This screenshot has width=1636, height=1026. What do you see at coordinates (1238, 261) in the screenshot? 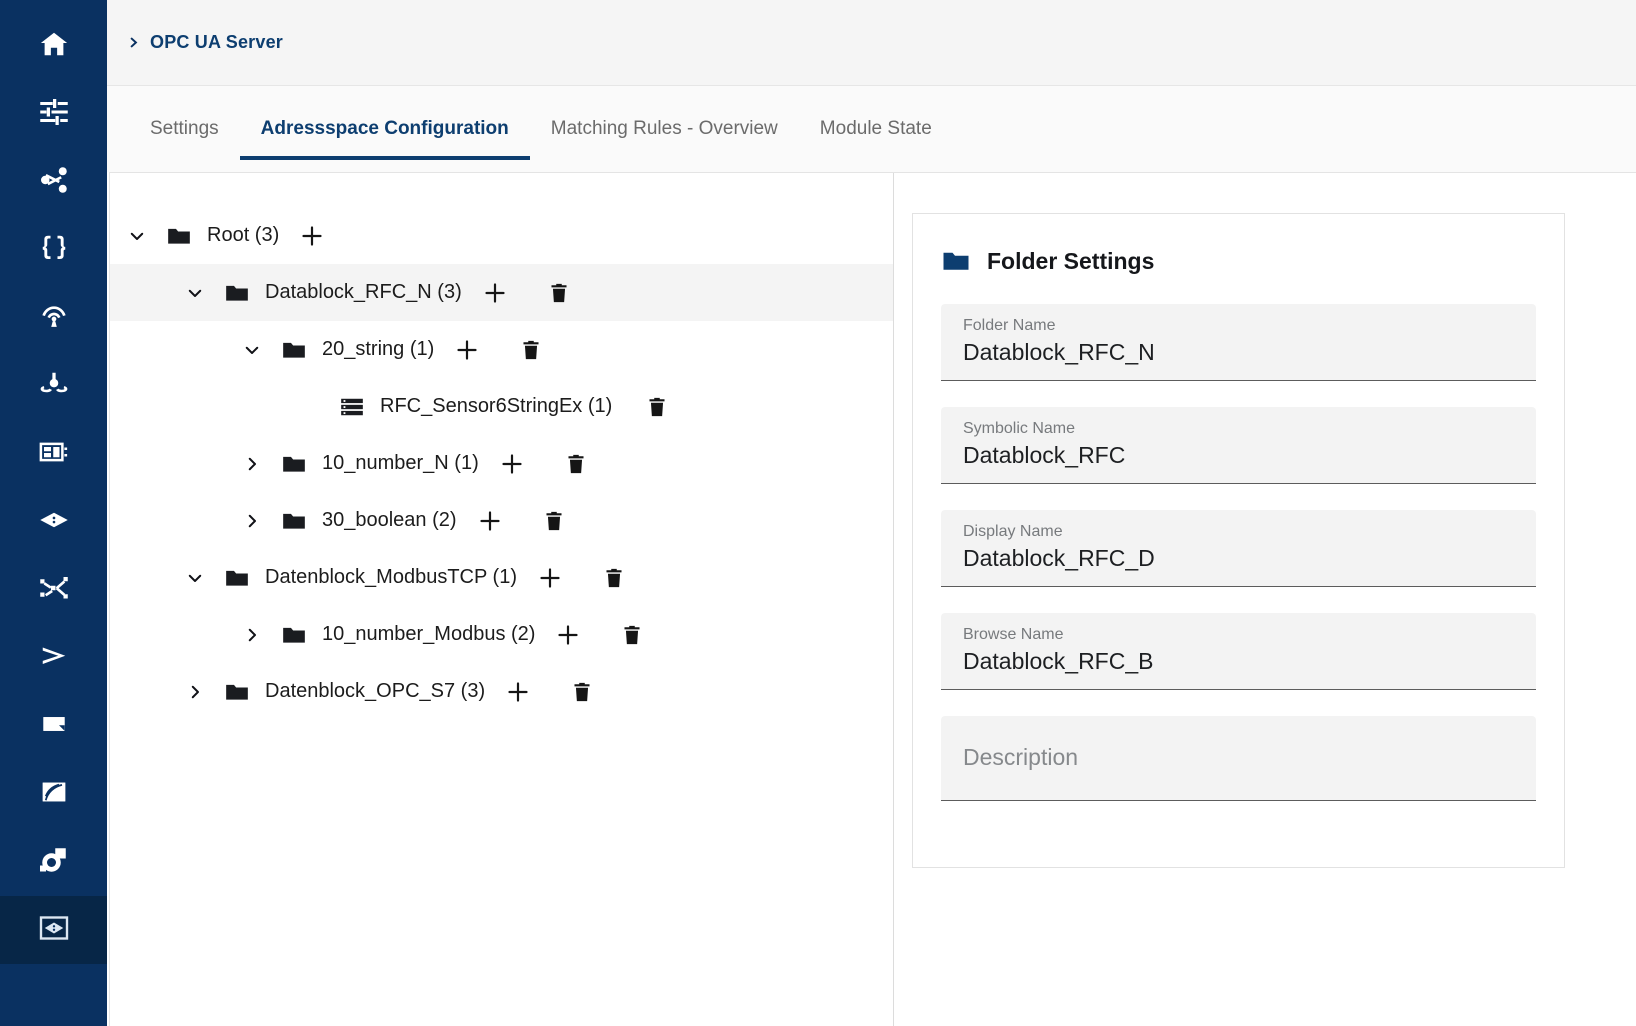
I see `folder-settings-header: Folder Settings` at bounding box center [1238, 261].